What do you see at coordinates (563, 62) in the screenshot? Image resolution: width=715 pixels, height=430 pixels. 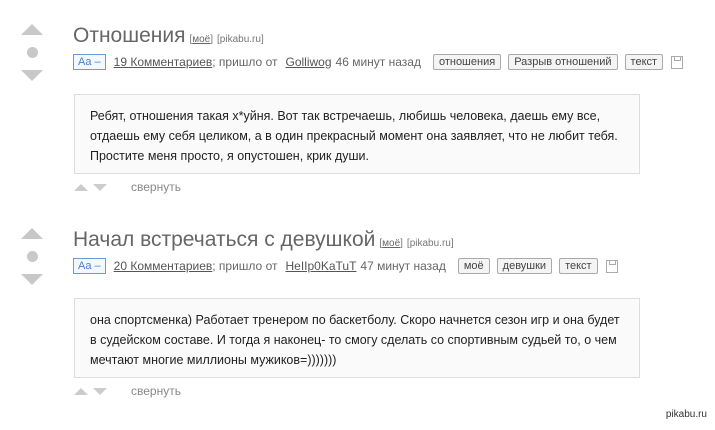 I see `tag: Разрыв отношений` at bounding box center [563, 62].